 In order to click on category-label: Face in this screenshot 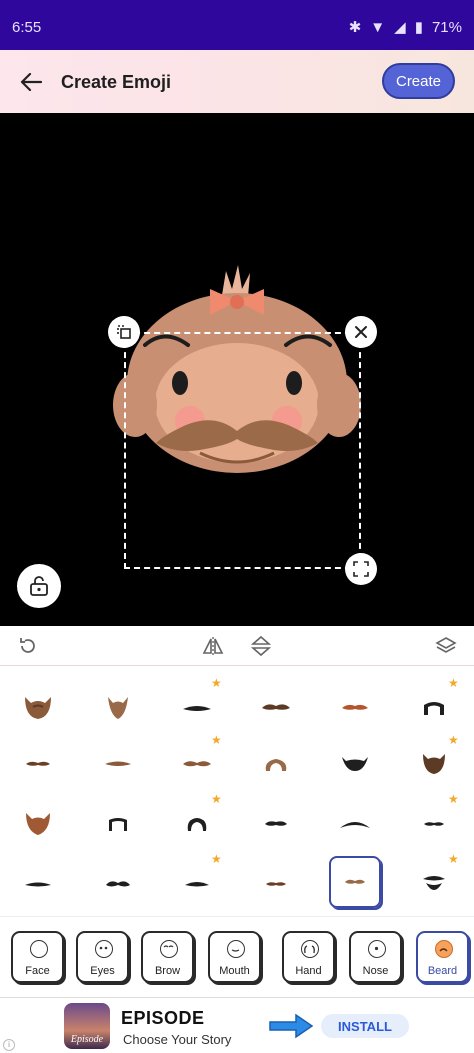, I will do `click(37, 971)`.